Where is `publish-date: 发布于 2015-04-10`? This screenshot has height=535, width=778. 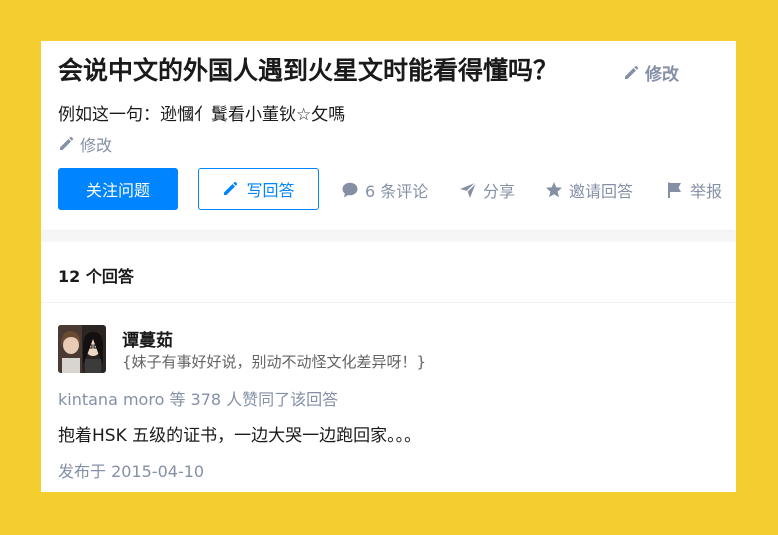 publish-date: 发布于 2015-04-10 is located at coordinates (131, 470).